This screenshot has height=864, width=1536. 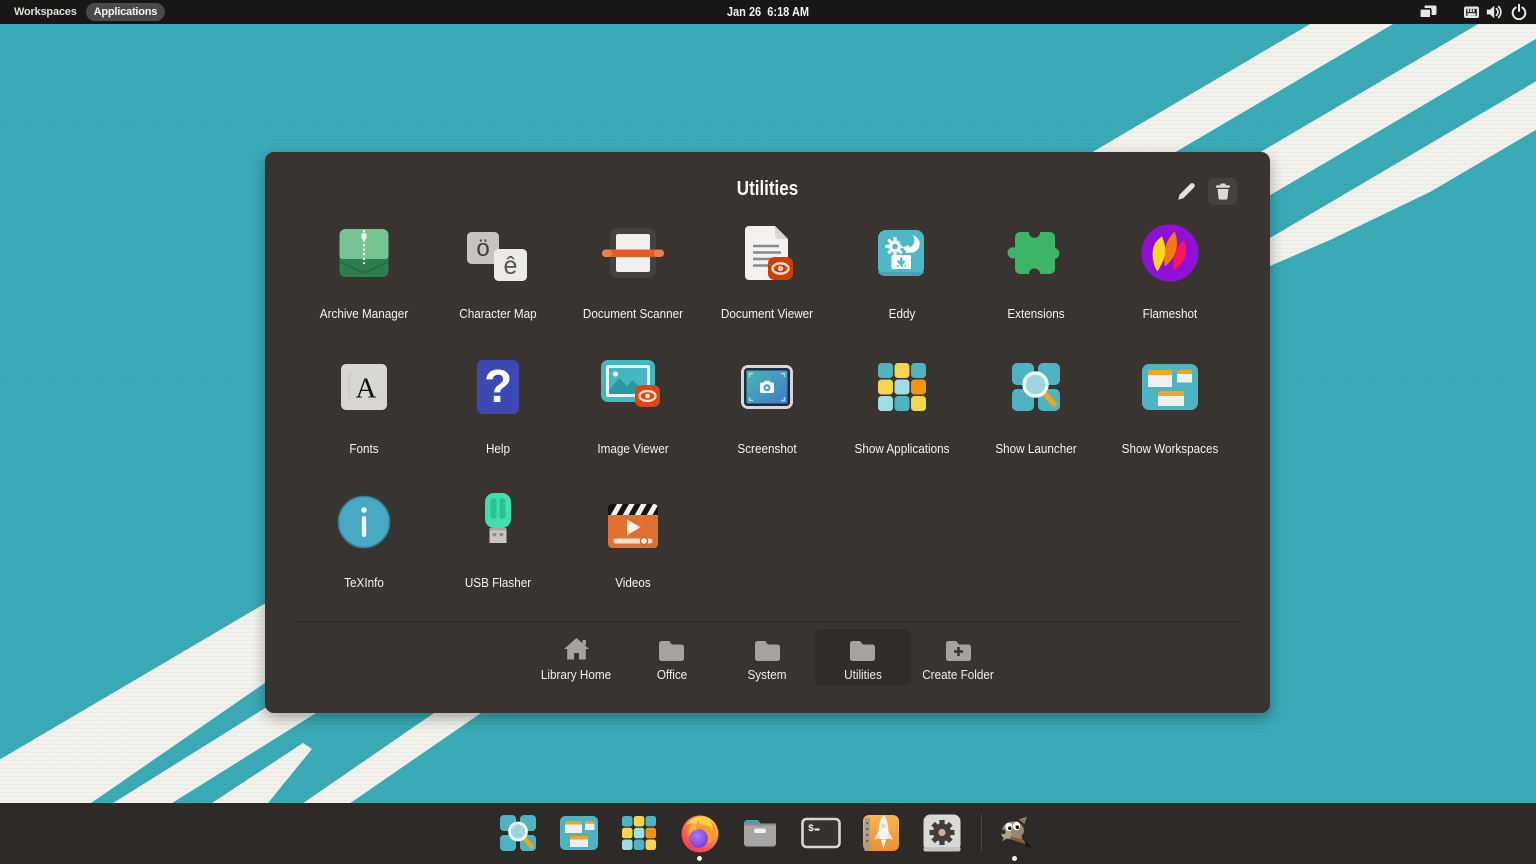 I want to click on svg-text: A, so click(x=366, y=389).